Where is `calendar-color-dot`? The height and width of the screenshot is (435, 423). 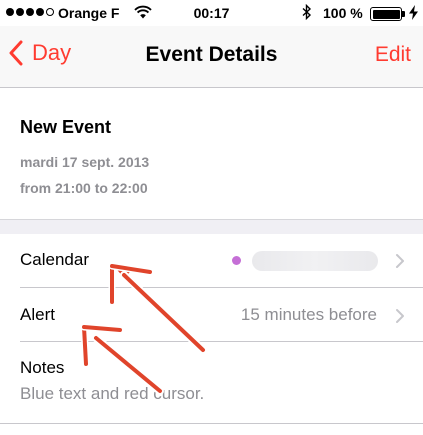 calendar-color-dot is located at coordinates (236, 260).